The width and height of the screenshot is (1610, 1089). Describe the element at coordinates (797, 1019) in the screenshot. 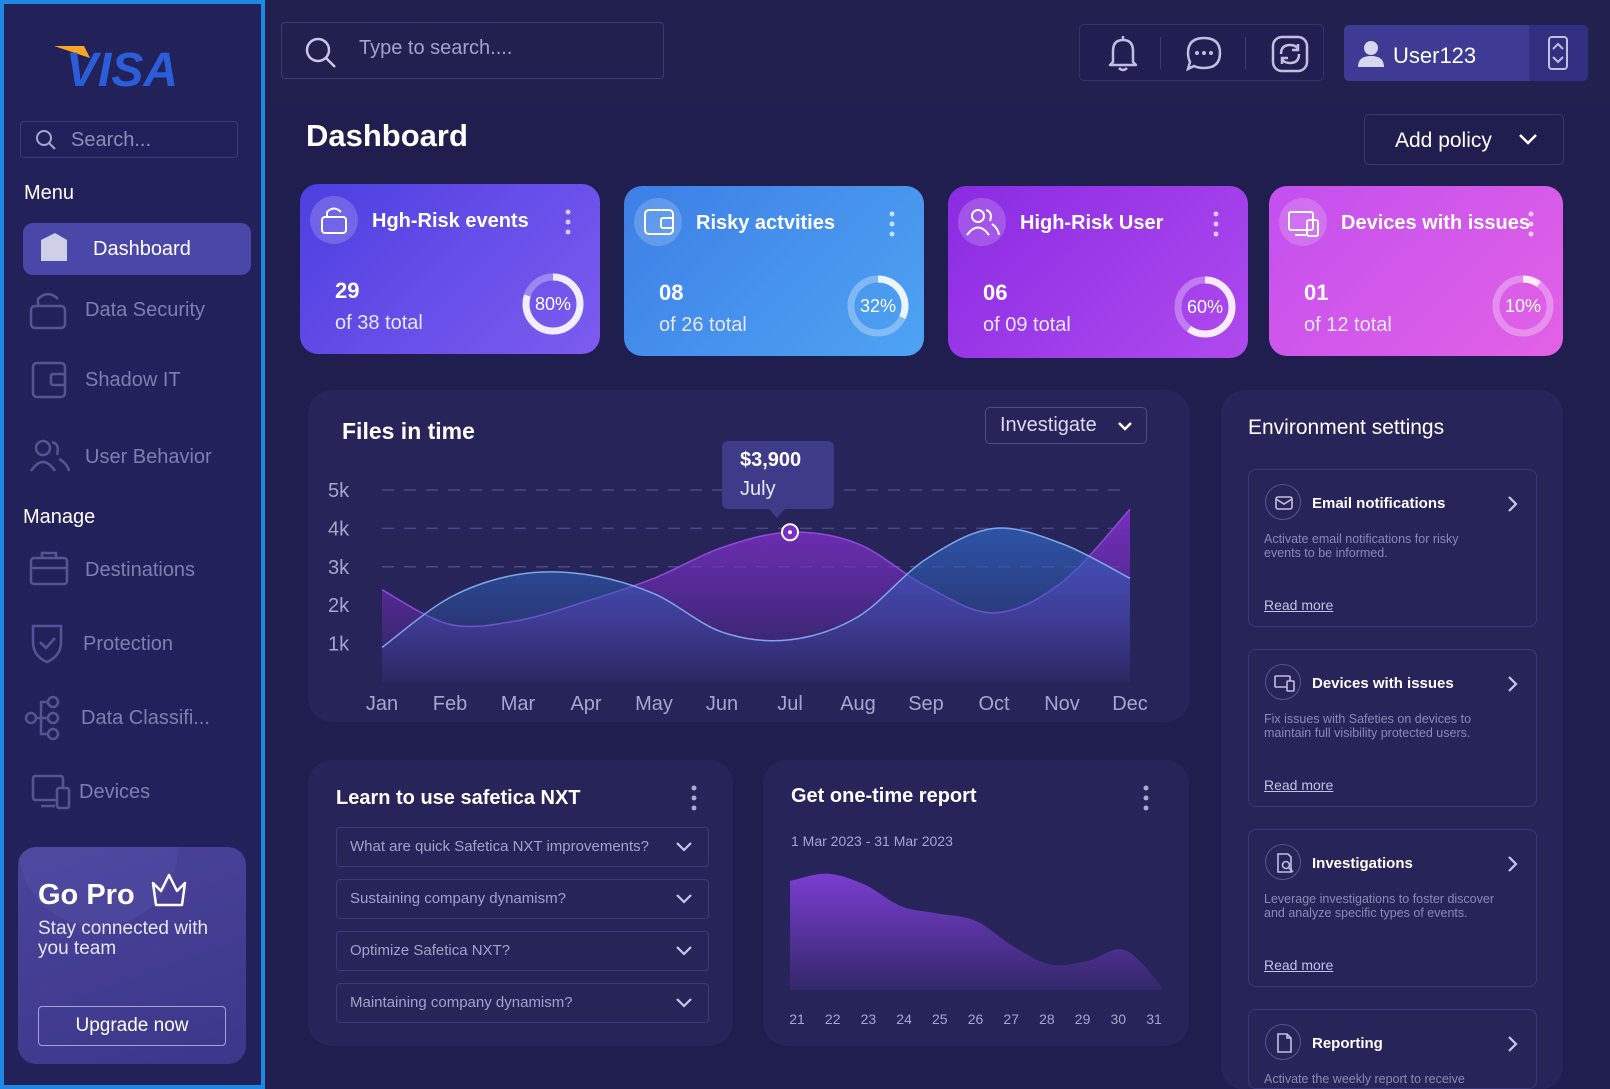

I see `report-x-tick: 21` at that location.